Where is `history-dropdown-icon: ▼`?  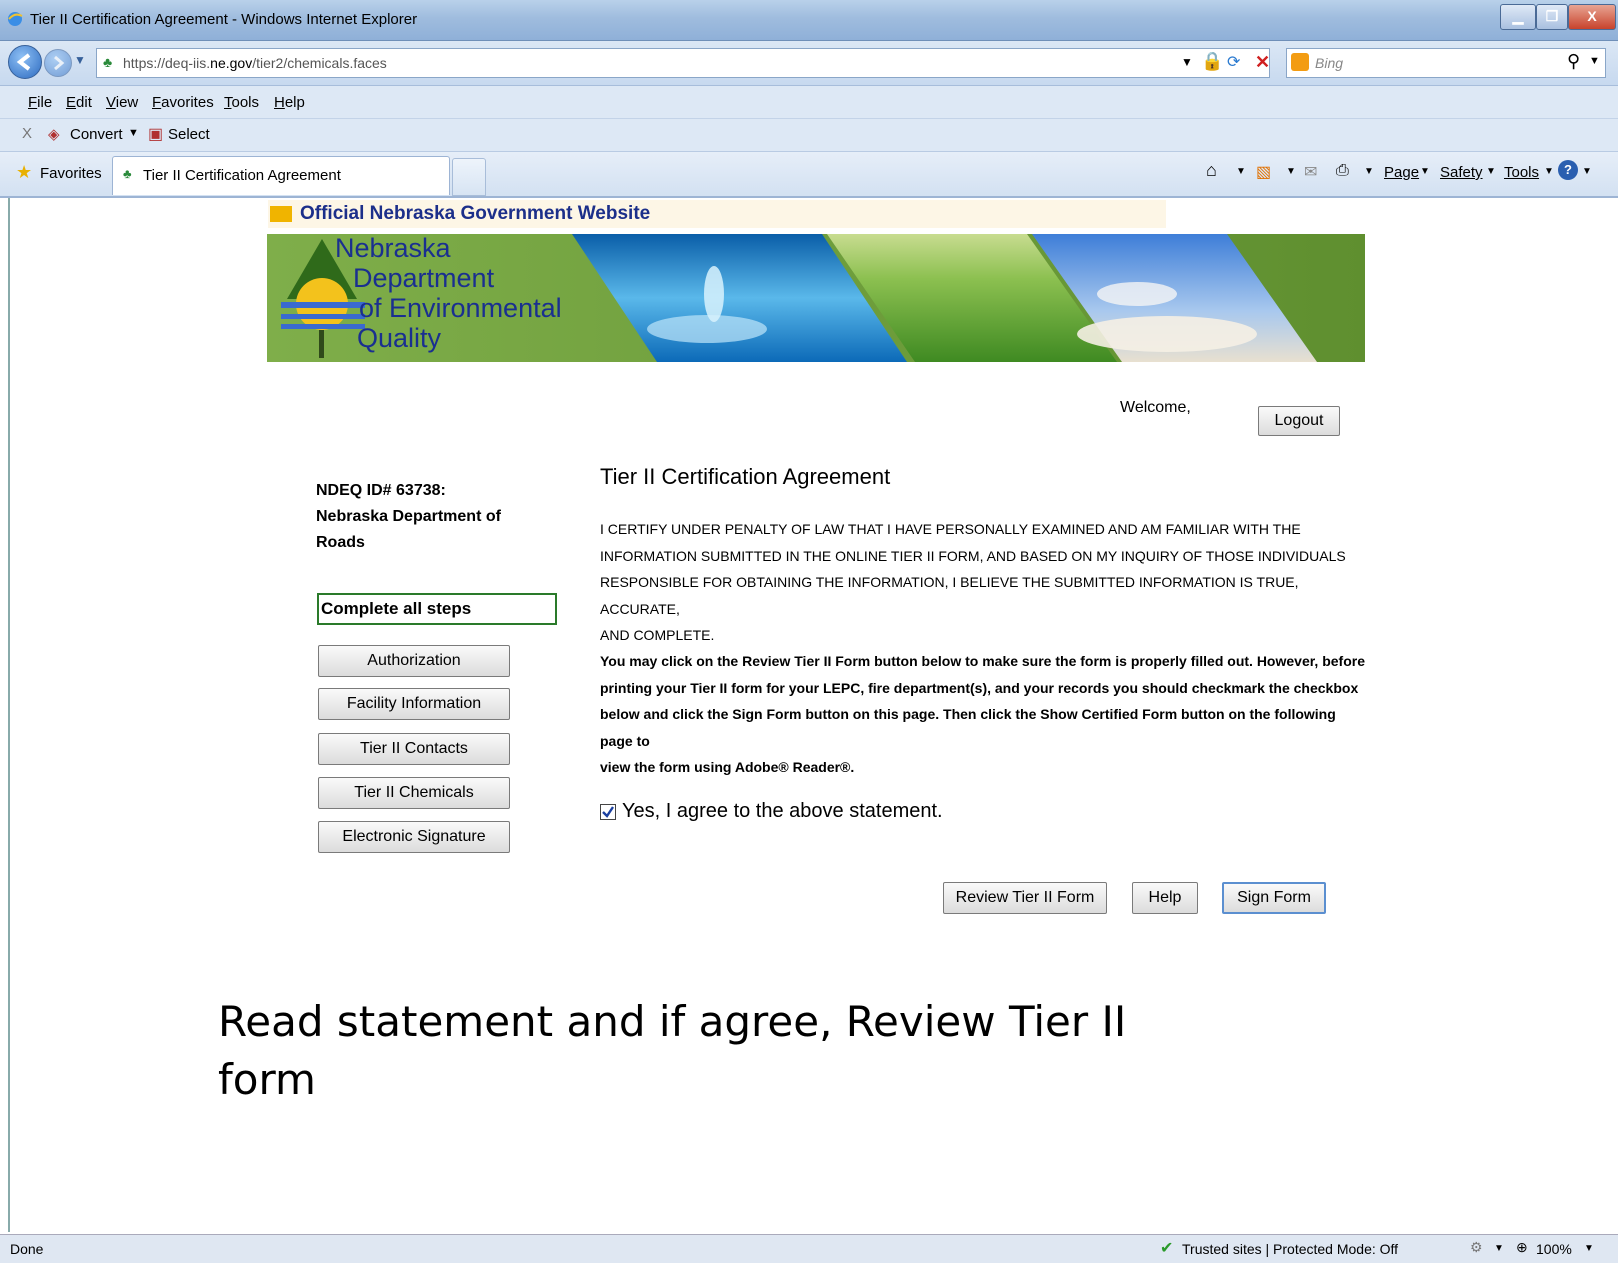 history-dropdown-icon: ▼ is located at coordinates (80, 60).